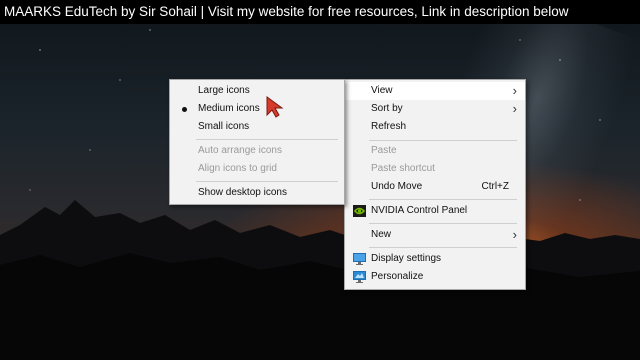 The height and width of the screenshot is (360, 640). What do you see at coordinates (237, 168) in the screenshot?
I see `menu-item-label: Align icons to grid` at bounding box center [237, 168].